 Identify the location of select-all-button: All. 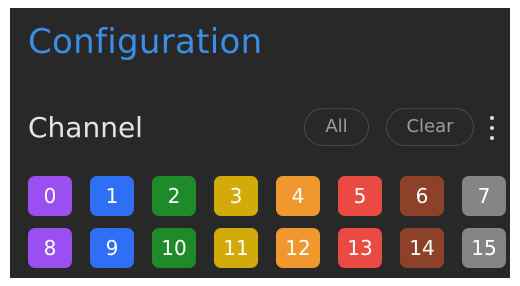
(336, 127).